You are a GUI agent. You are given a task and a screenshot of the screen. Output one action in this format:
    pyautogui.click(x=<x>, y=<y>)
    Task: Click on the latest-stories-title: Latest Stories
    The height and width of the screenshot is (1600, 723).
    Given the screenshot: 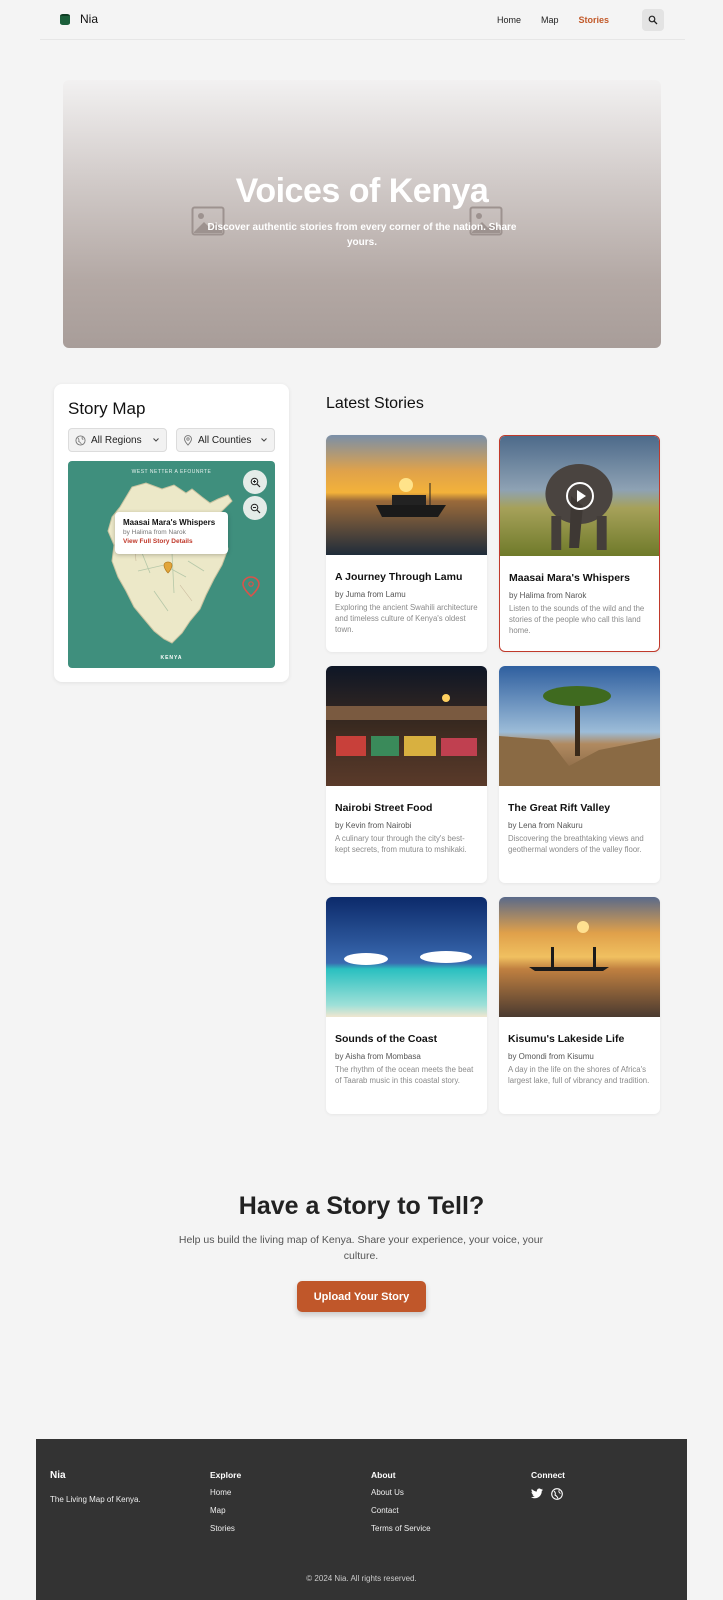 What is the action you would take?
    pyautogui.click(x=375, y=403)
    